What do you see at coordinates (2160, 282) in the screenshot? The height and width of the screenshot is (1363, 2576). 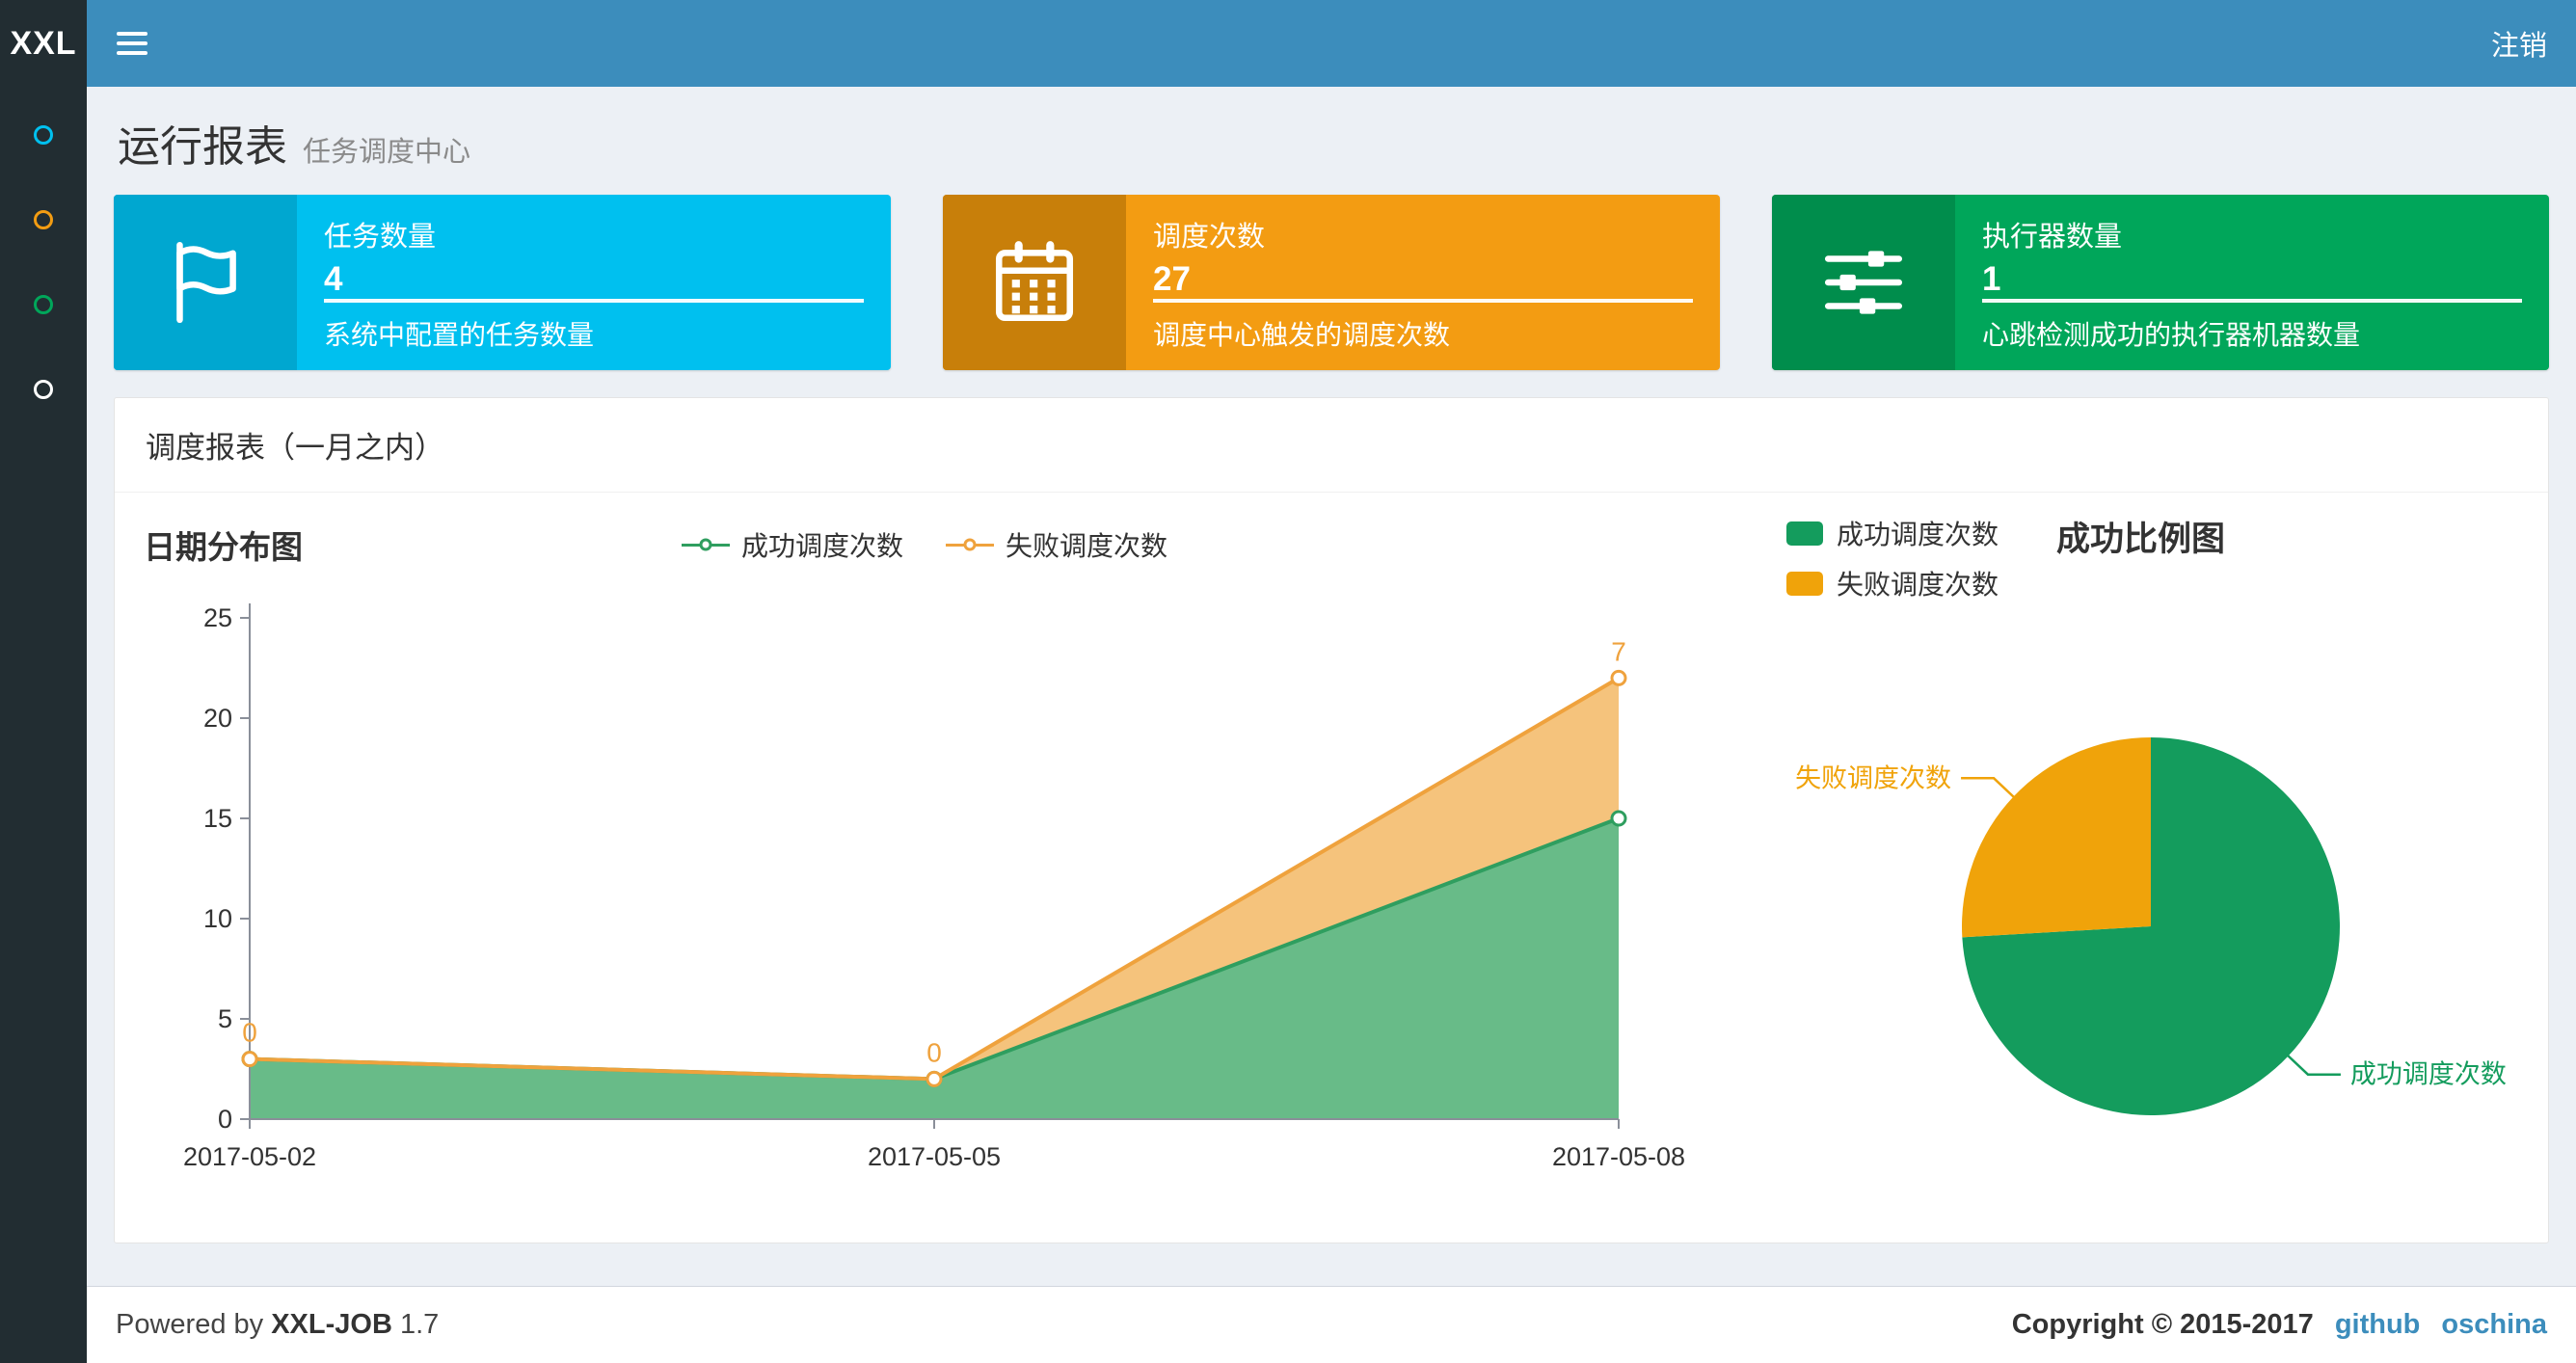 I see `info-box-executors: 执行器数量 1 心跳检测成功的执行器机器数量` at bounding box center [2160, 282].